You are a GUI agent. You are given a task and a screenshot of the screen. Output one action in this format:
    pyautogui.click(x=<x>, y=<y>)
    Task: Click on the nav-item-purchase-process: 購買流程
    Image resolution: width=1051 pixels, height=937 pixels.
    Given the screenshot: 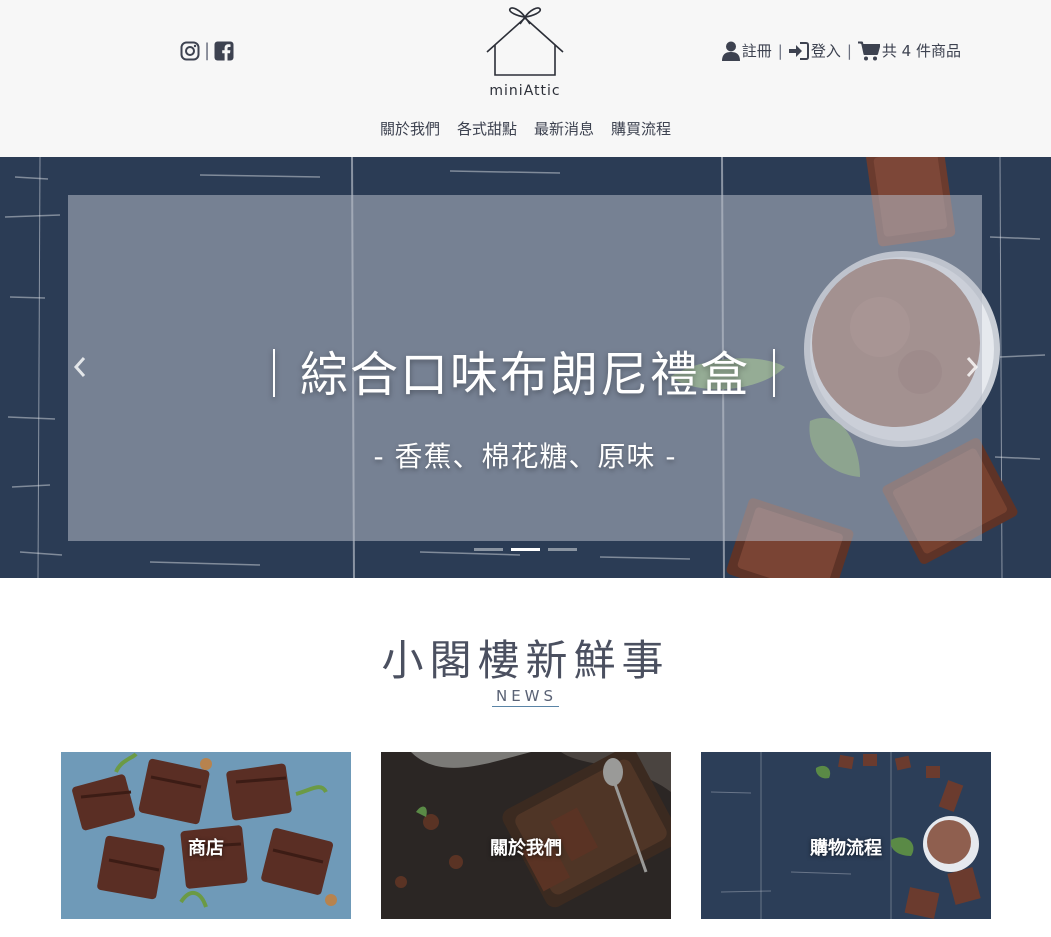 What is the action you would take?
    pyautogui.click(x=641, y=128)
    